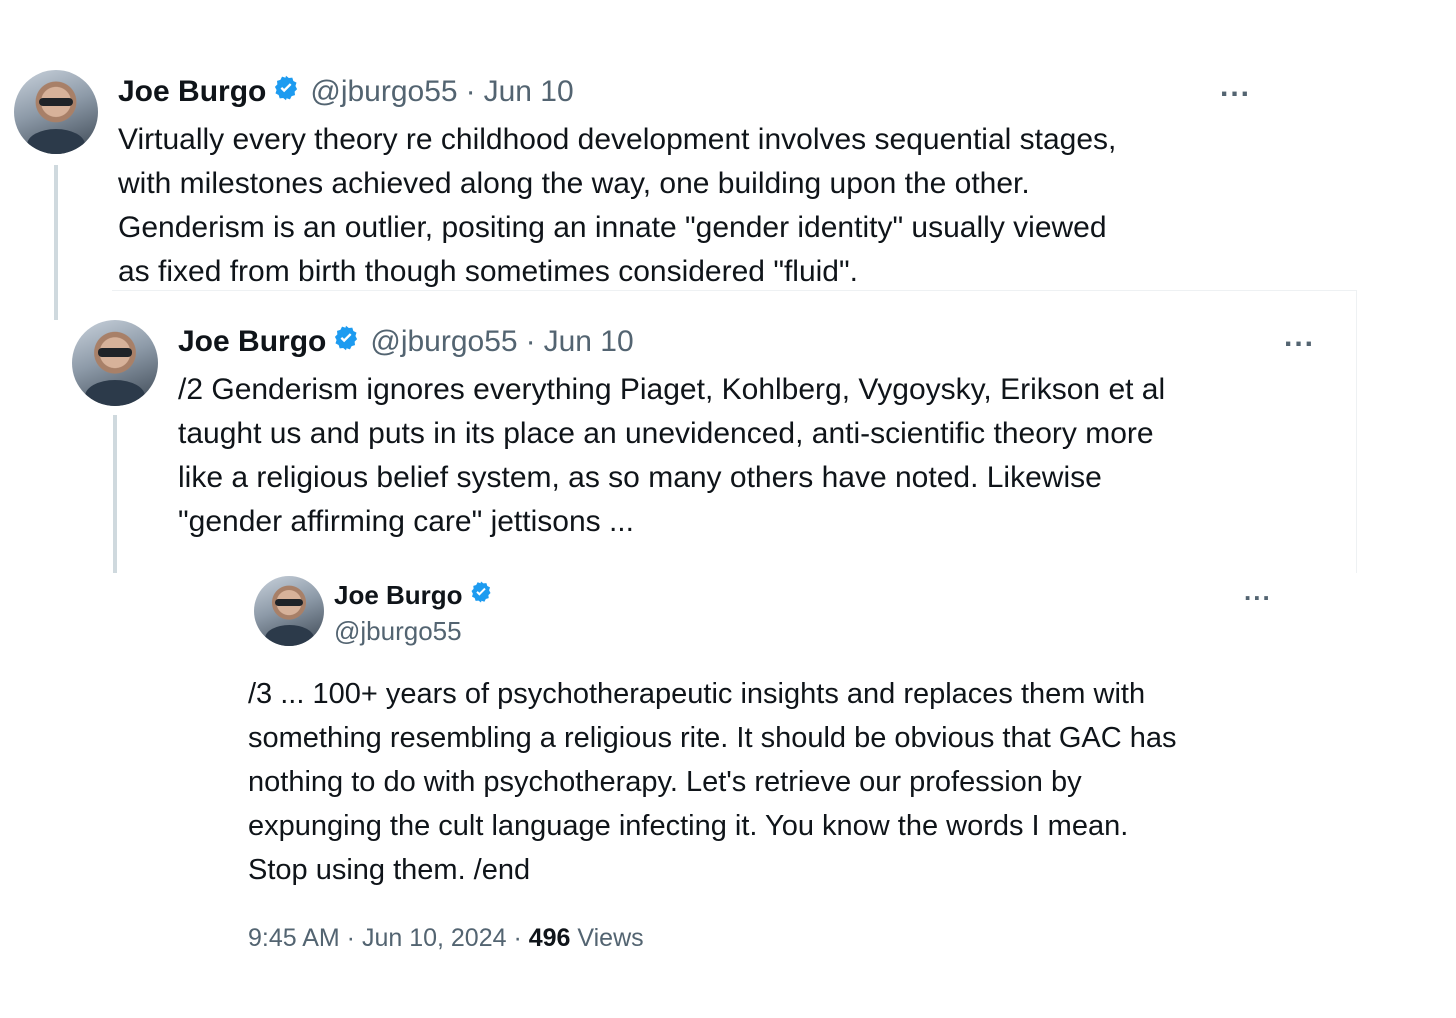 The width and height of the screenshot is (1456, 1018). What do you see at coordinates (289, 635) in the screenshot?
I see `avatar-body` at bounding box center [289, 635].